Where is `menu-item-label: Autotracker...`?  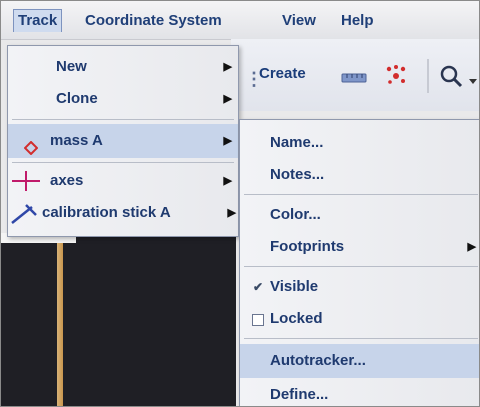 menu-item-label: Autotracker... is located at coordinates (318, 360).